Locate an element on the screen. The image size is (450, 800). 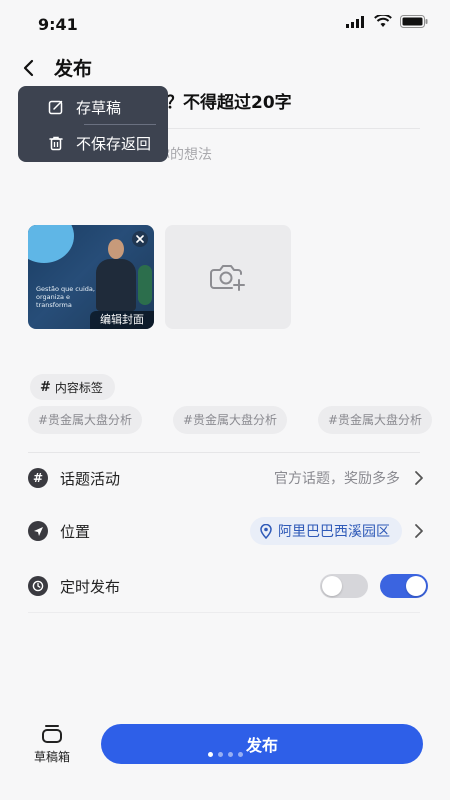
hash-icon: # is located at coordinates (45, 387).